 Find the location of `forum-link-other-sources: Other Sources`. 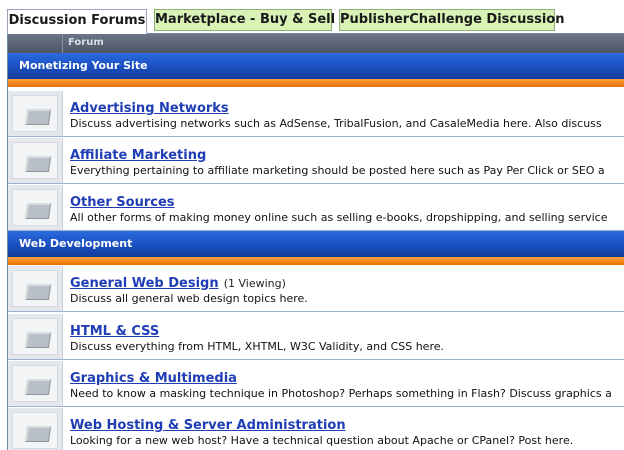

forum-link-other-sources: Other Sources is located at coordinates (122, 202).